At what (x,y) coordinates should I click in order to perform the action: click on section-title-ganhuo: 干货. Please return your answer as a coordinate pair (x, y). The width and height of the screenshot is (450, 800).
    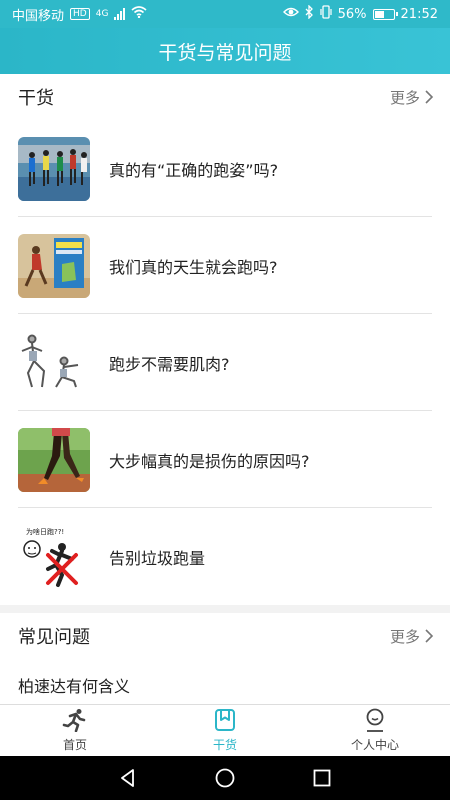
    Looking at the image, I should click on (36, 98).